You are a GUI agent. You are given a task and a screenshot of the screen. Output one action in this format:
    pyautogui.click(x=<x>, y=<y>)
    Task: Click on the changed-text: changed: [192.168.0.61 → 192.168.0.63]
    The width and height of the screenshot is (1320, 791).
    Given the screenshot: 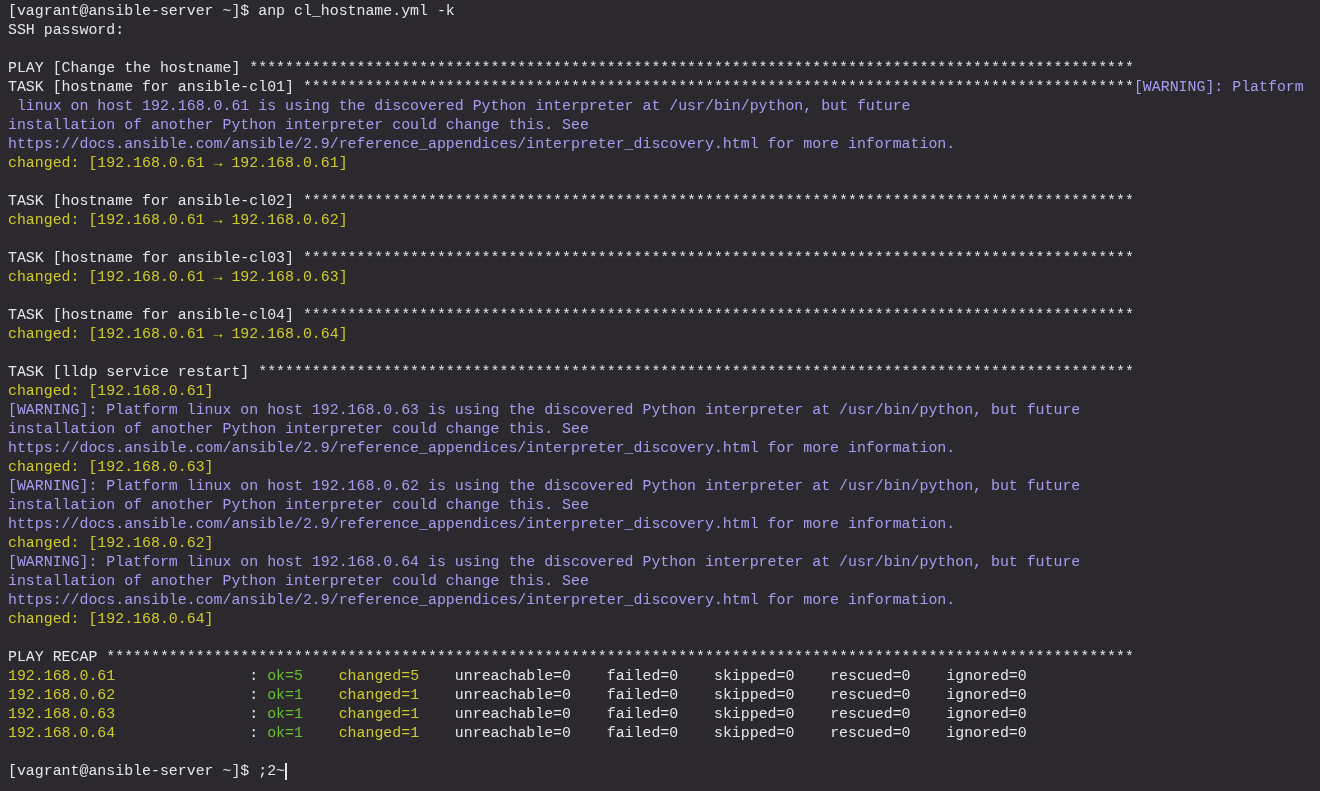 What is the action you would take?
    pyautogui.click(x=178, y=277)
    